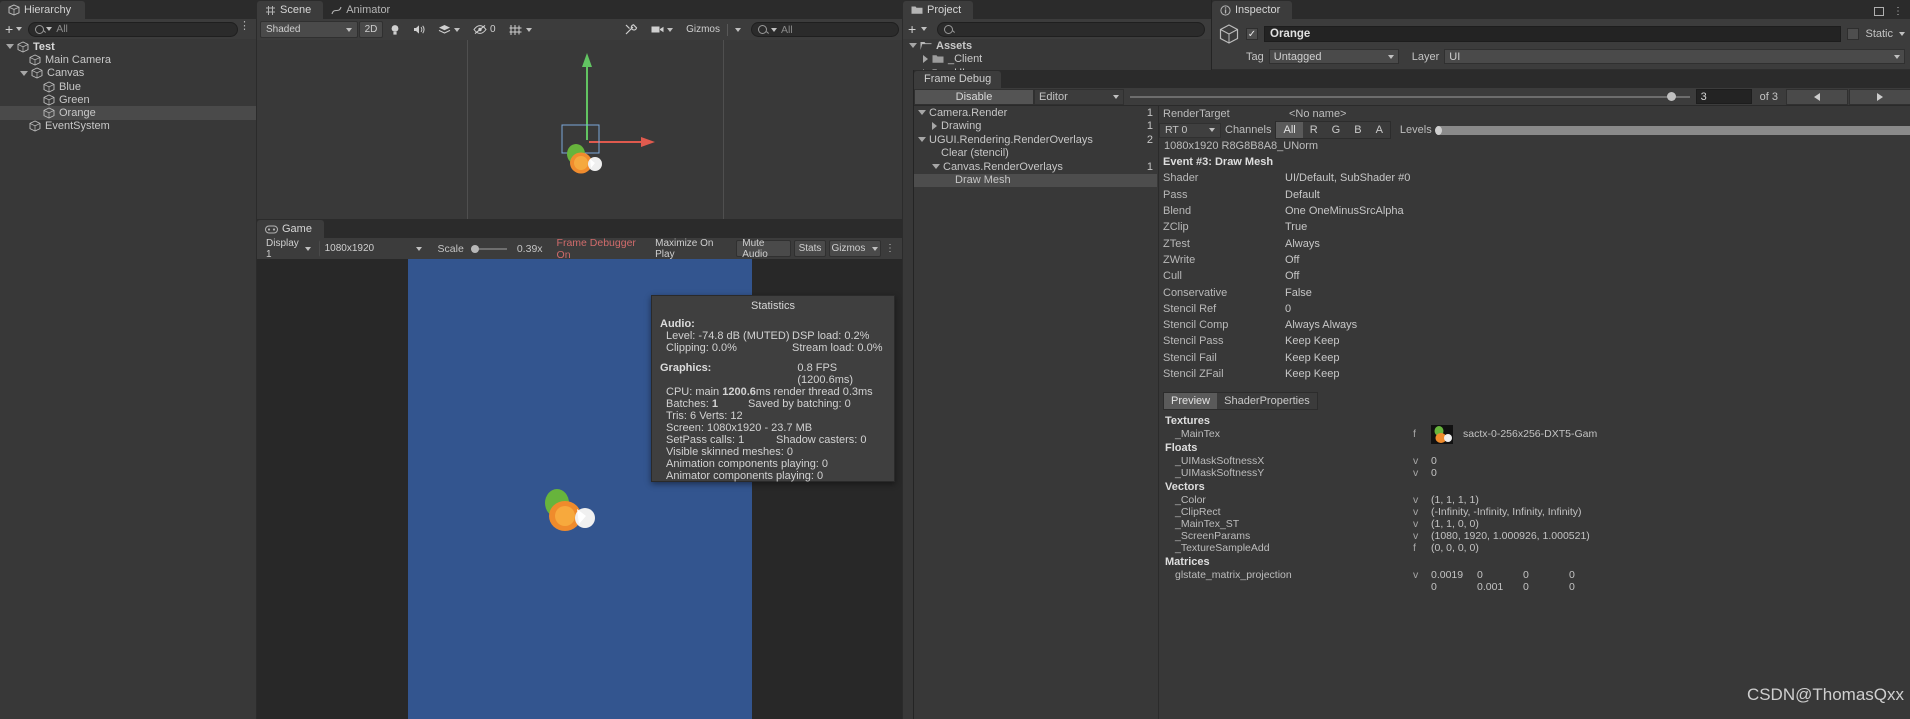 The height and width of the screenshot is (719, 1910). Describe the element at coordinates (854, 248) in the screenshot. I see `game-gizmos-dropdown: Gizmos` at that location.